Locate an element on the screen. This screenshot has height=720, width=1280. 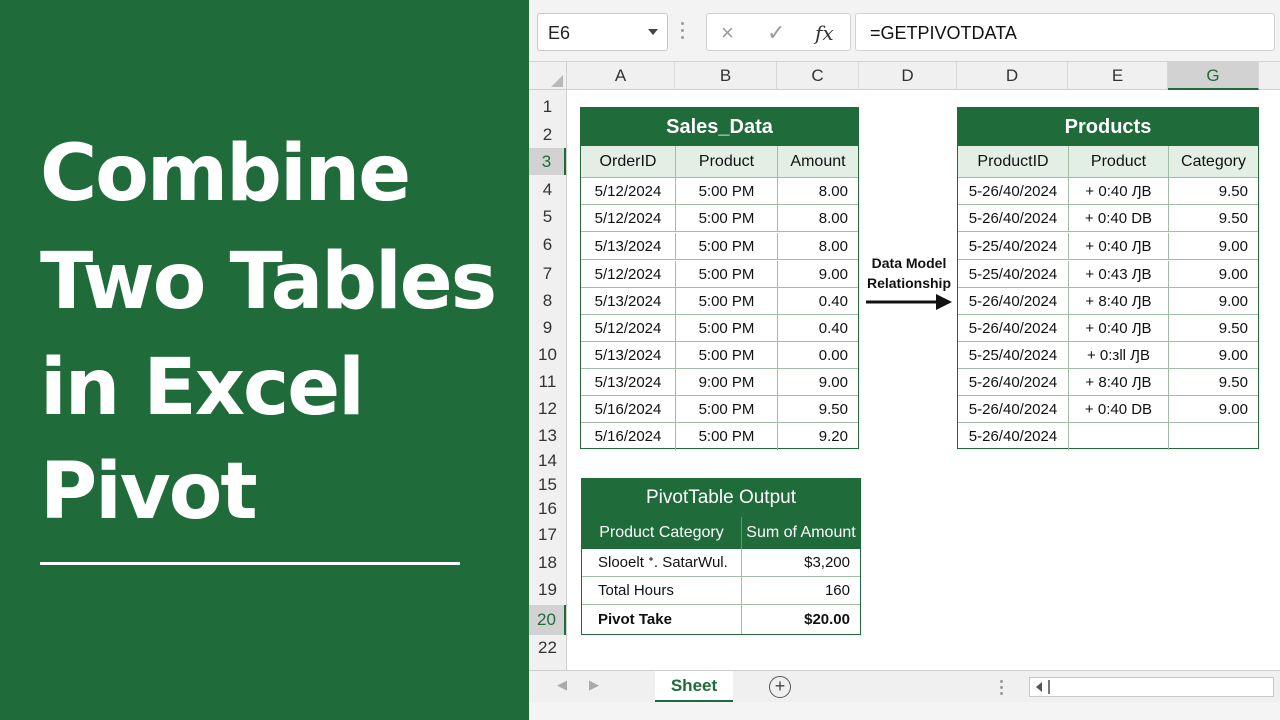
row-header-19: 19 is located at coordinates (547, 590).